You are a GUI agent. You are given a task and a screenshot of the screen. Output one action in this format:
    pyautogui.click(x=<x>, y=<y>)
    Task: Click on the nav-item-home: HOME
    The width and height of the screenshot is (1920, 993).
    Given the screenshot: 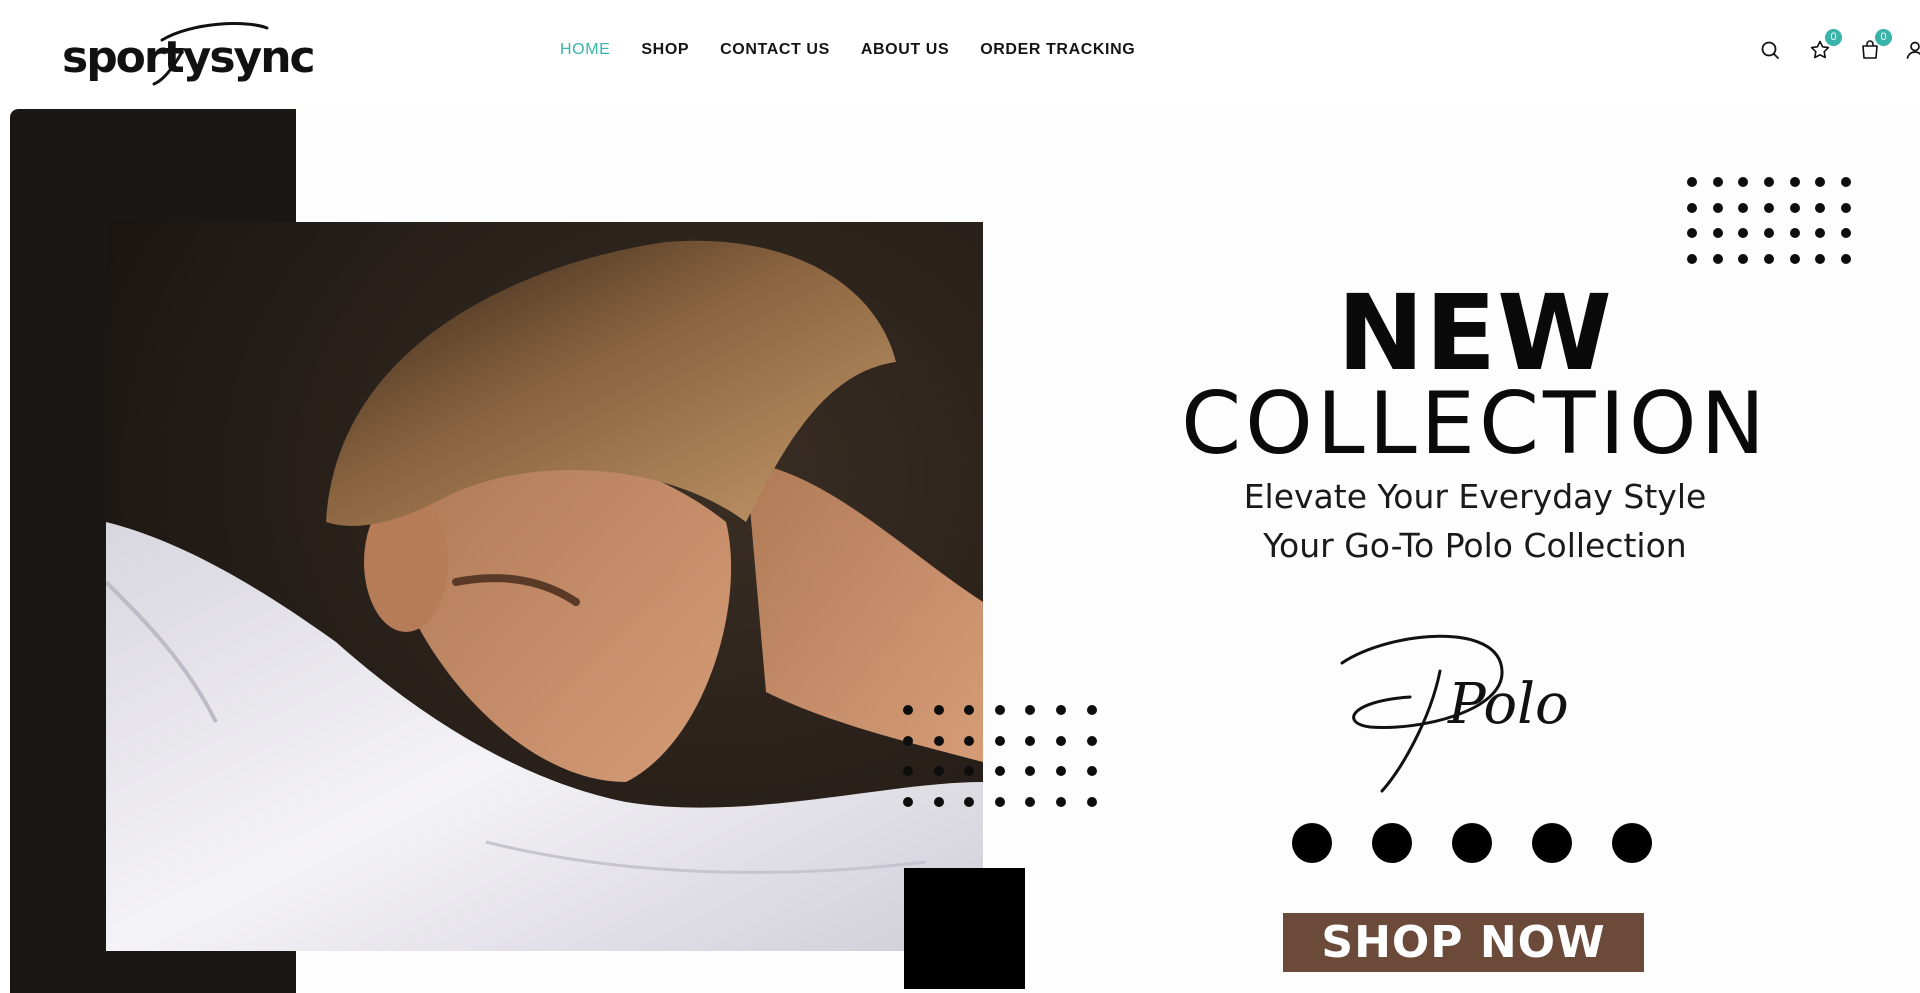 What is the action you would take?
    pyautogui.click(x=585, y=50)
    